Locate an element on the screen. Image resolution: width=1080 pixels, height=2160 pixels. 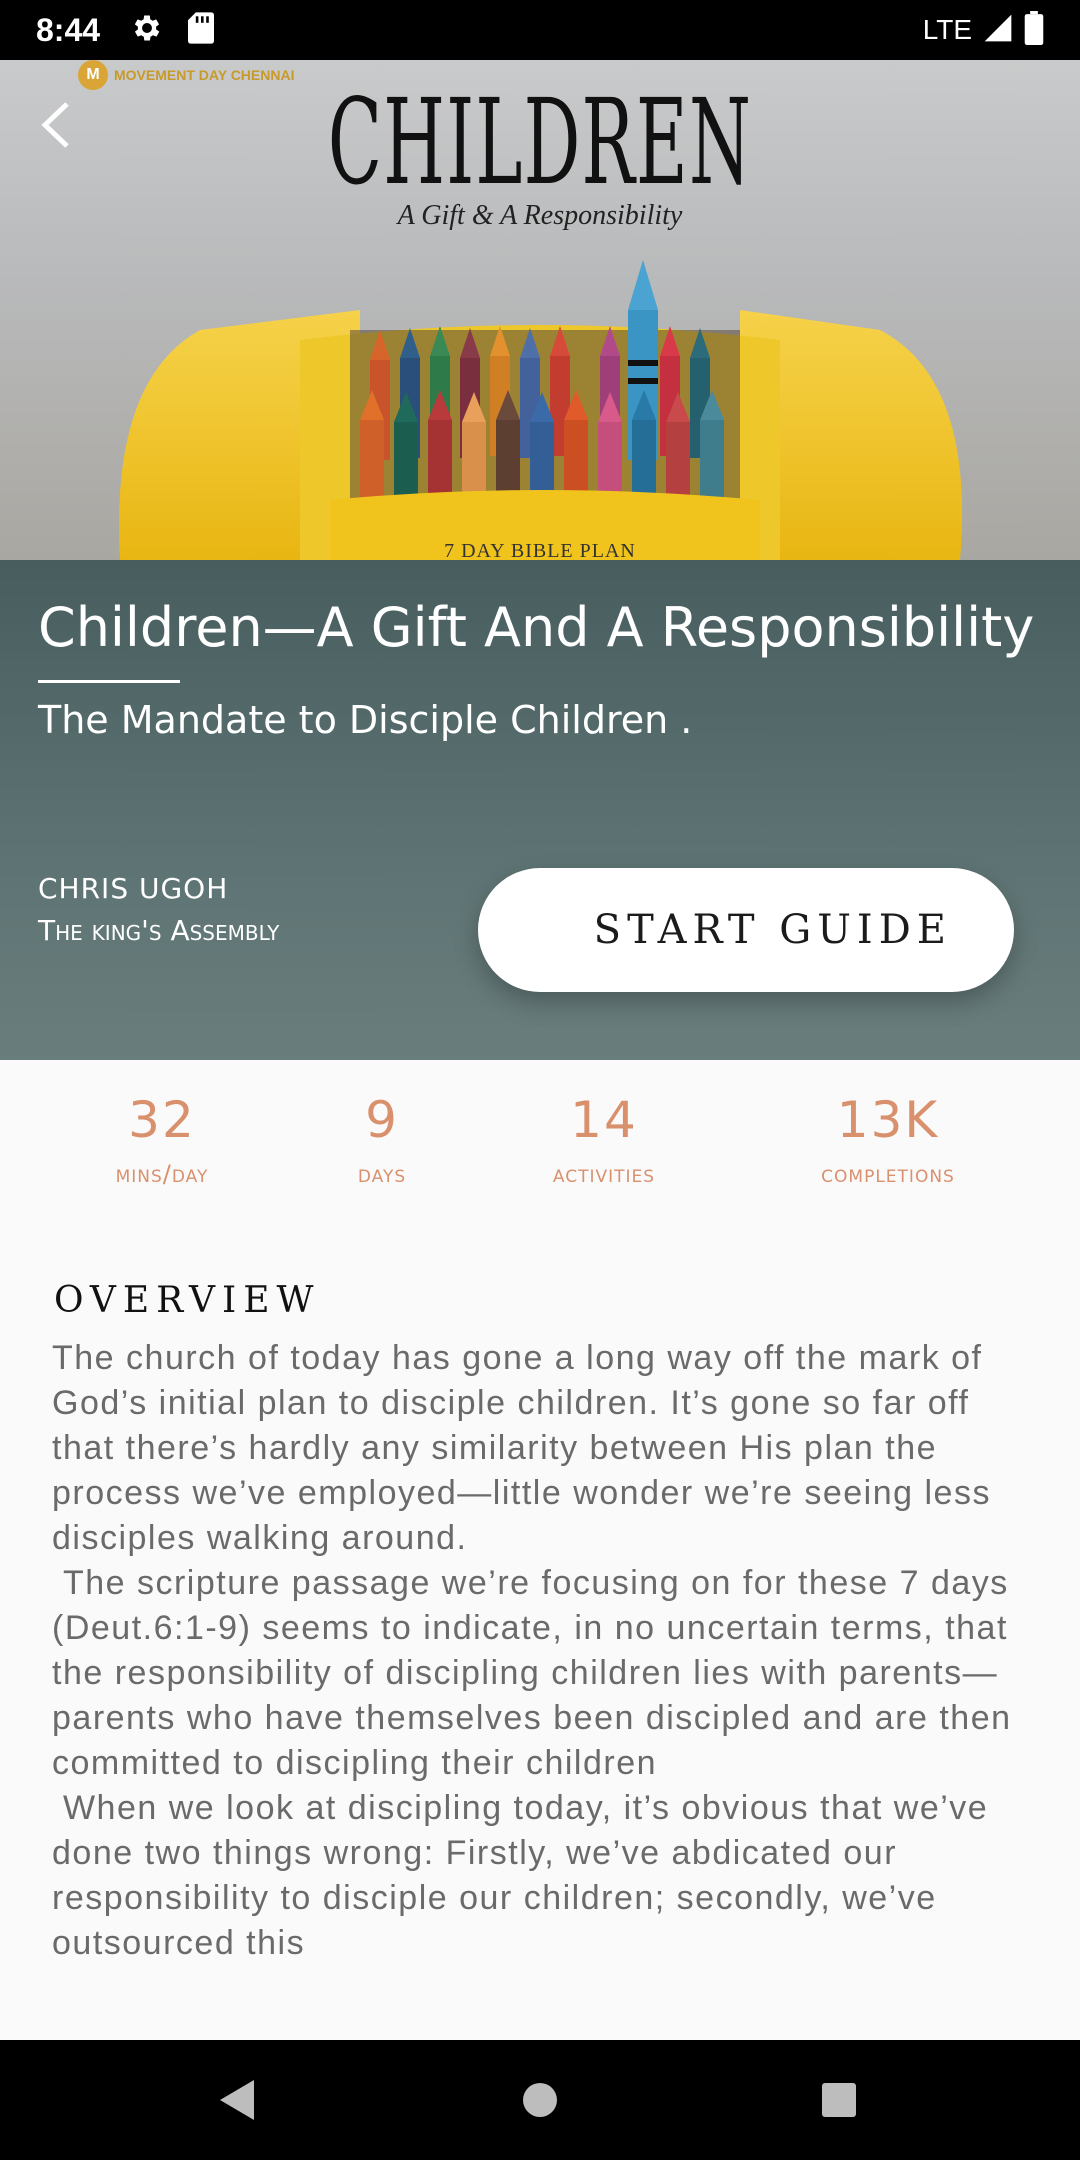
chevron-left-icon is located at coordinates (55, 125).